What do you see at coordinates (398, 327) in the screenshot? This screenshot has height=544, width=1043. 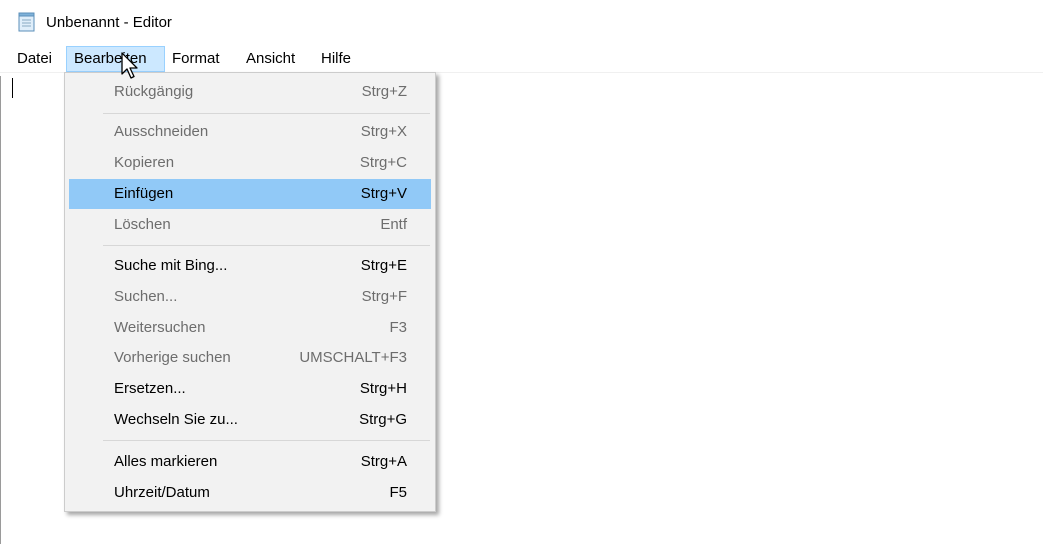 I see `menu-item-shortcut: F3` at bounding box center [398, 327].